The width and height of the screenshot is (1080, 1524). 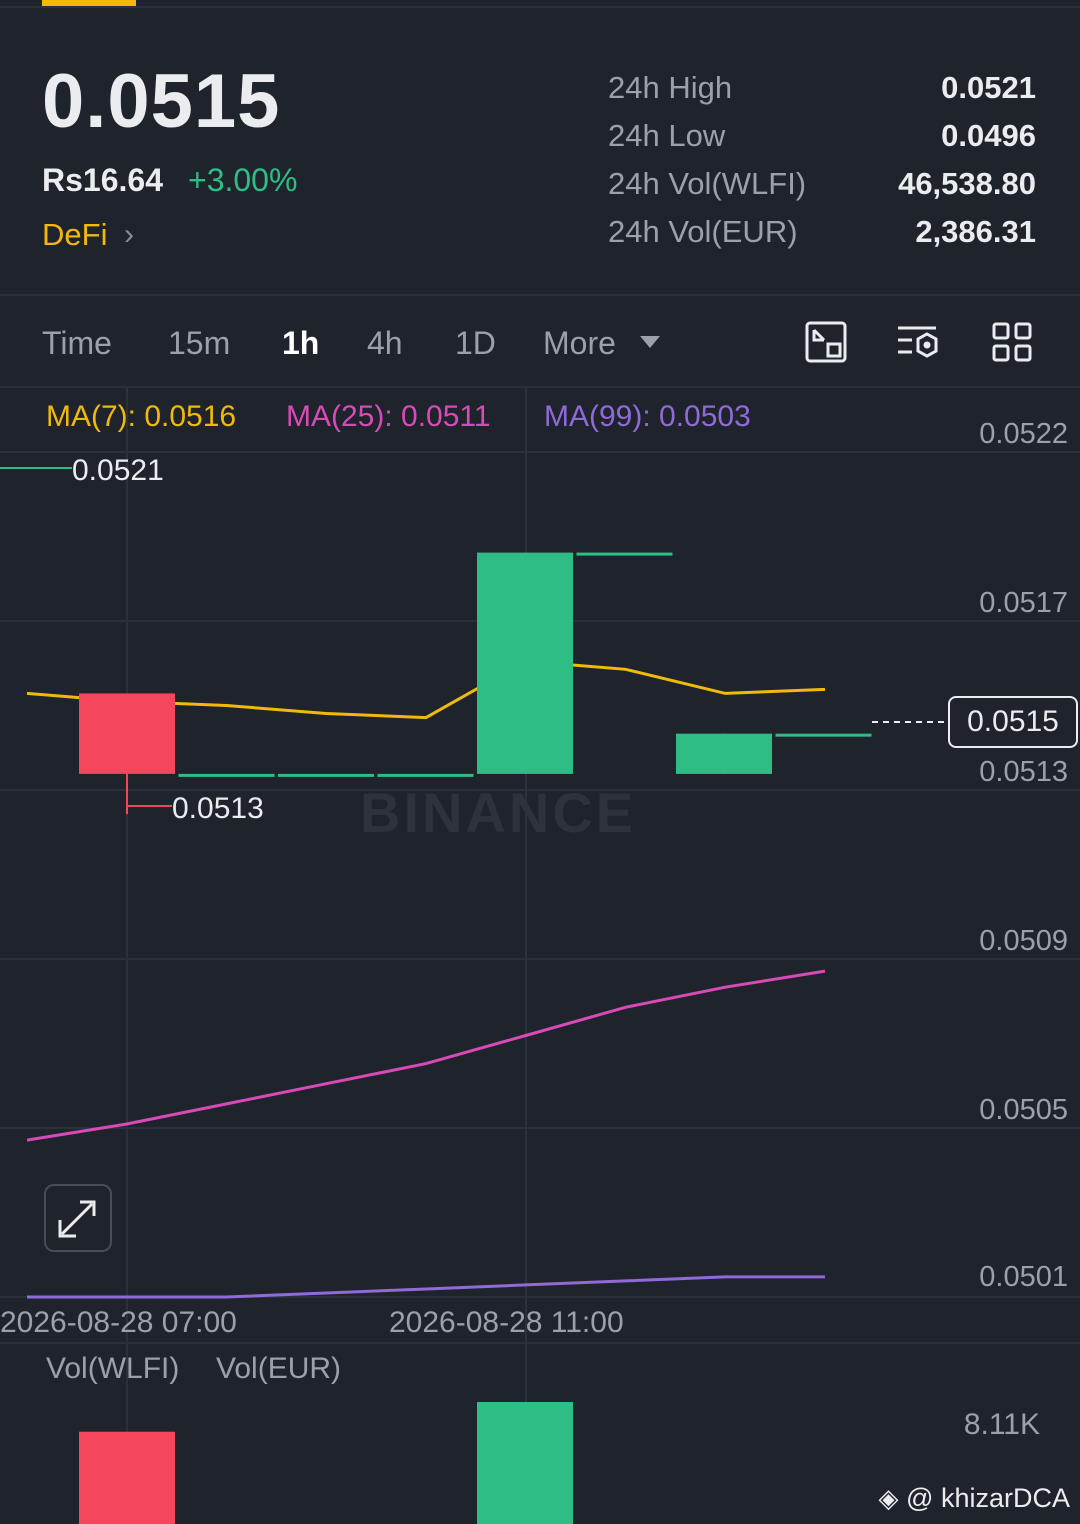 I want to click on y-tick-label: 0.0505, so click(x=1023, y=1110).